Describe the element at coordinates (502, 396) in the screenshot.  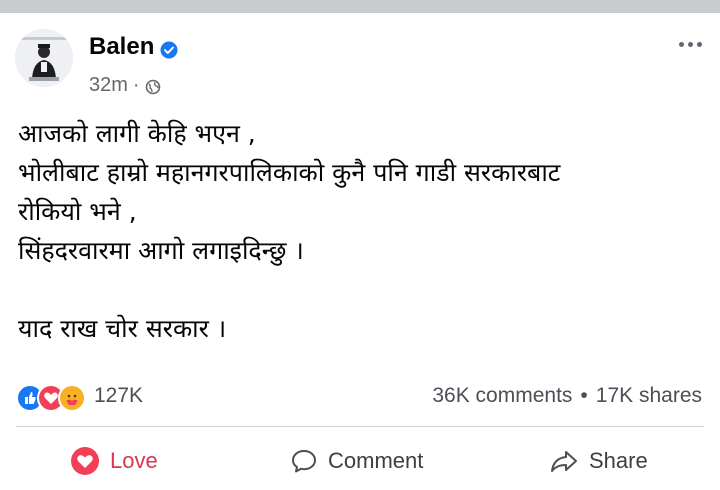
I see `comments-count: 36K comments` at that location.